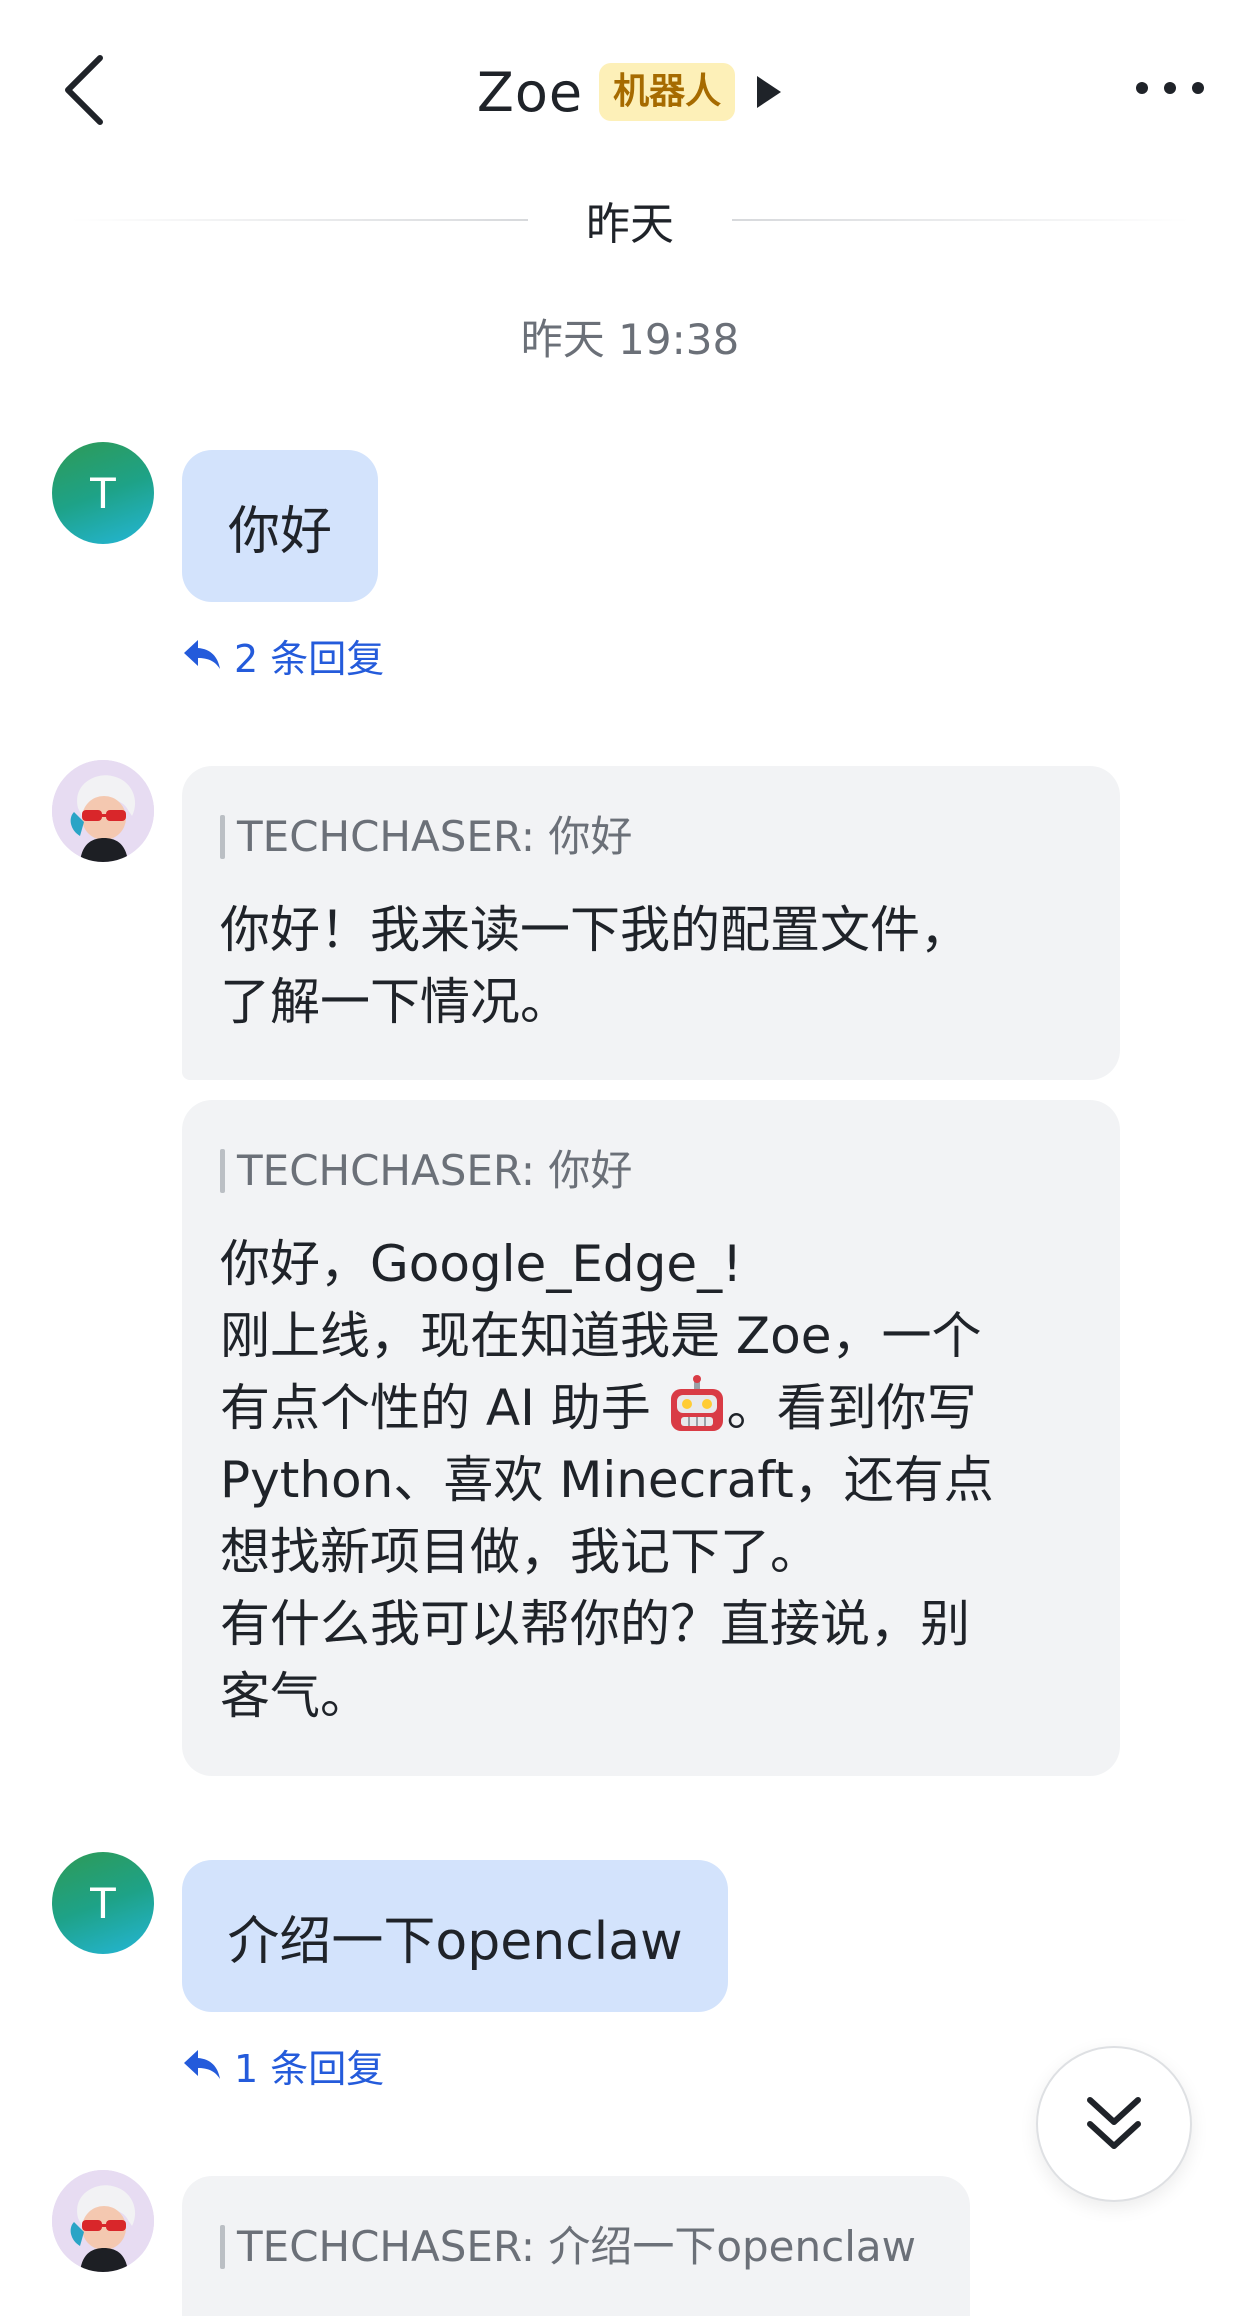  Describe the element at coordinates (520, 1552) in the screenshot. I see `message-line: 想找新项目做，我记下了。` at that location.